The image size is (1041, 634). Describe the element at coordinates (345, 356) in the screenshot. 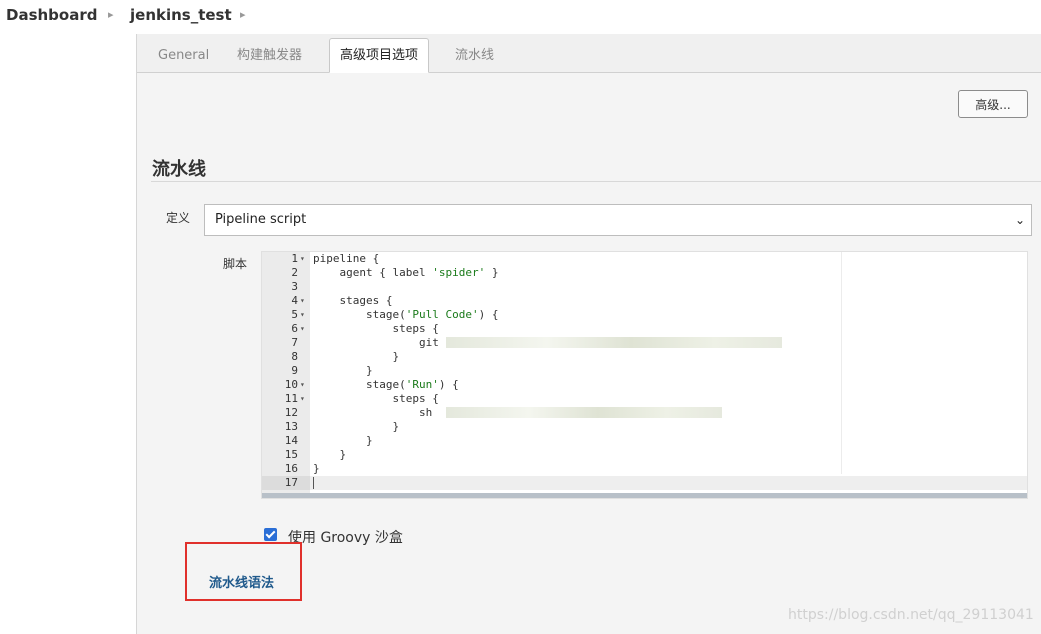

I see `code-line: 8 }` at that location.